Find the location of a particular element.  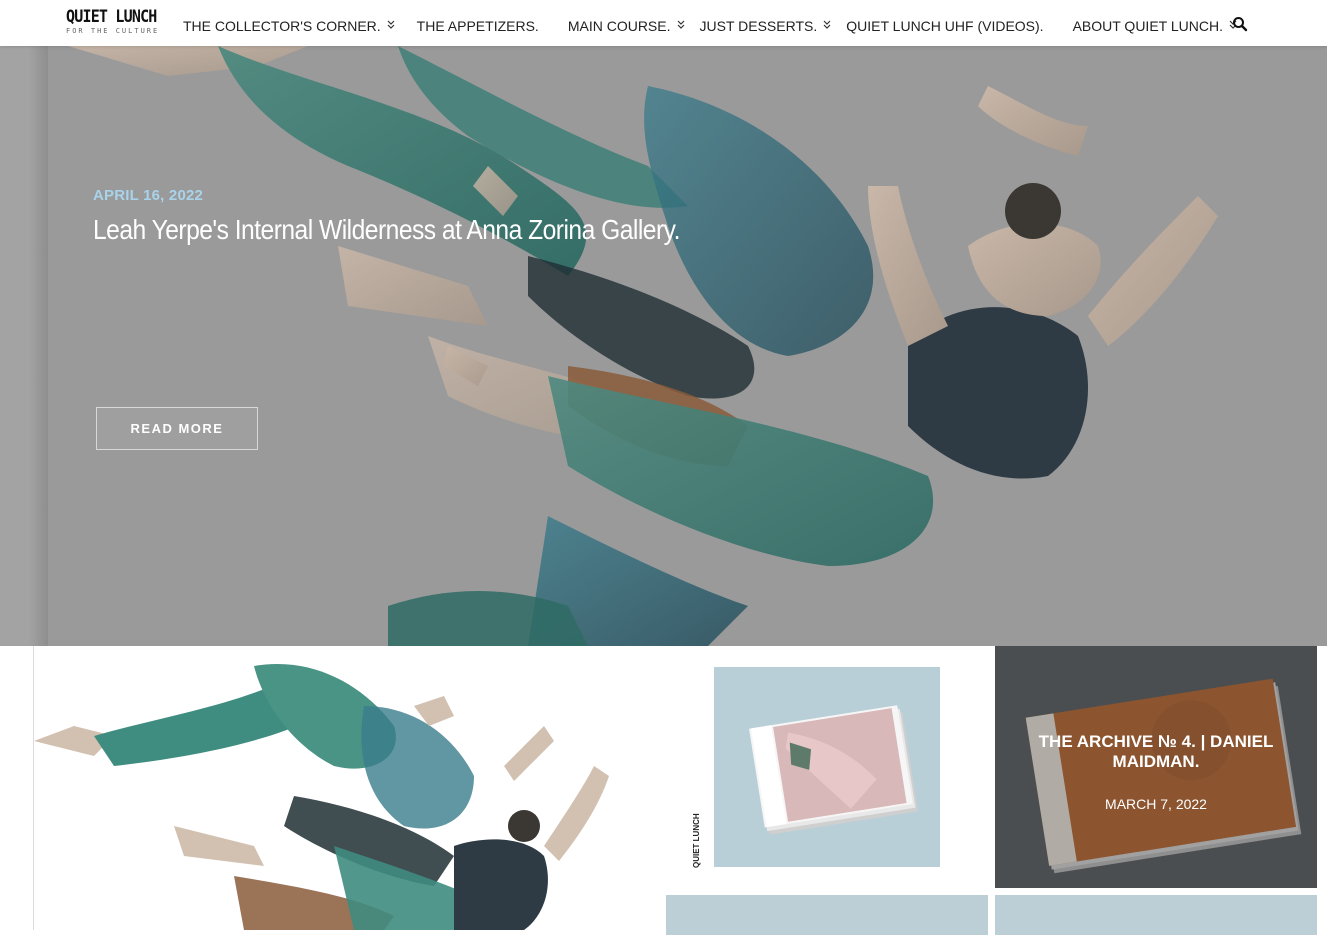

featured-artwork-image is located at coordinates (333, 788).